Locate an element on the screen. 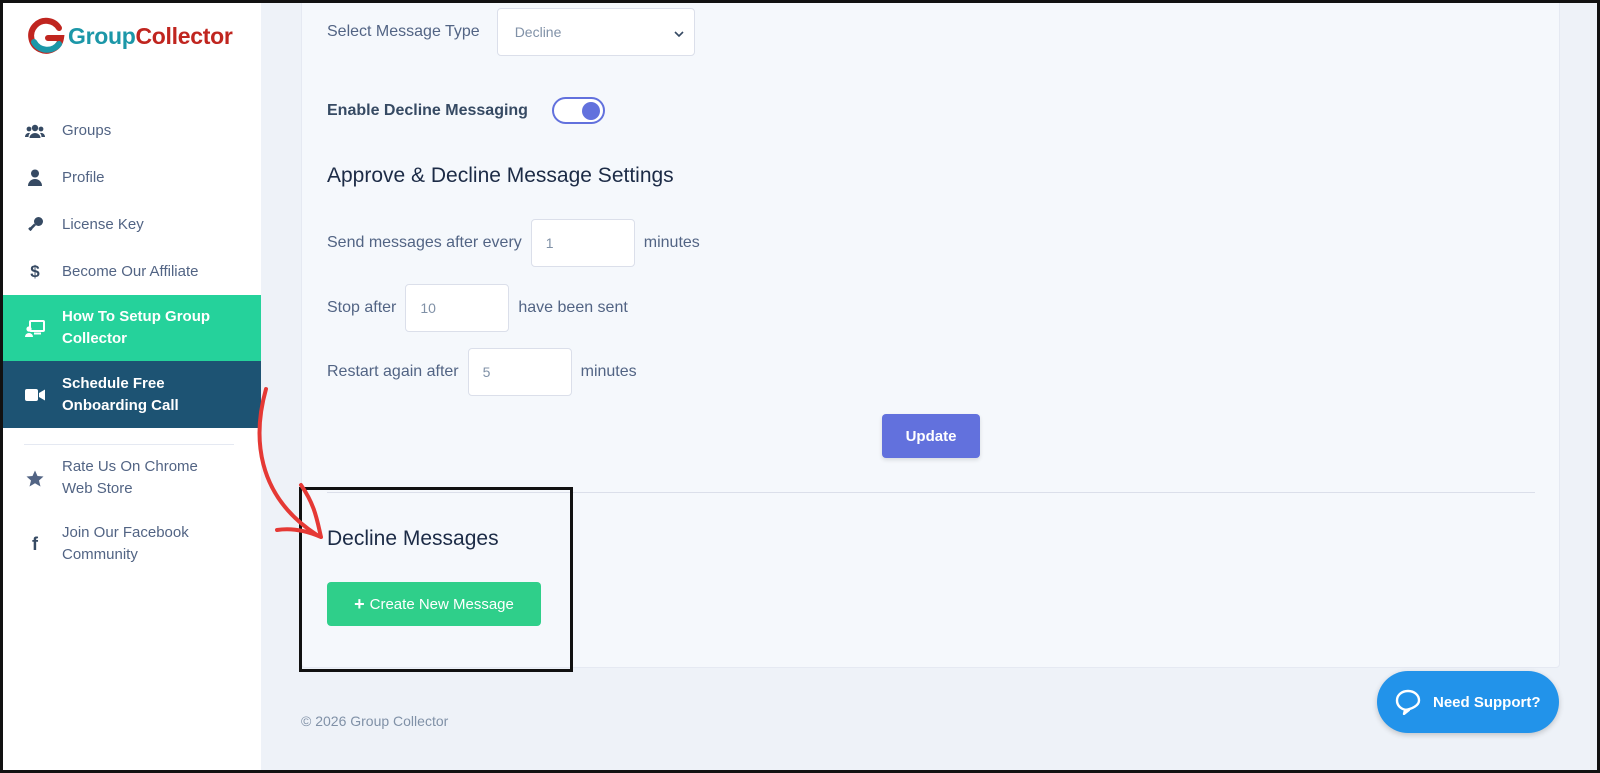  sidebar-item-schedule-call: Schedule Free Onboarding Call is located at coordinates (130, 394).